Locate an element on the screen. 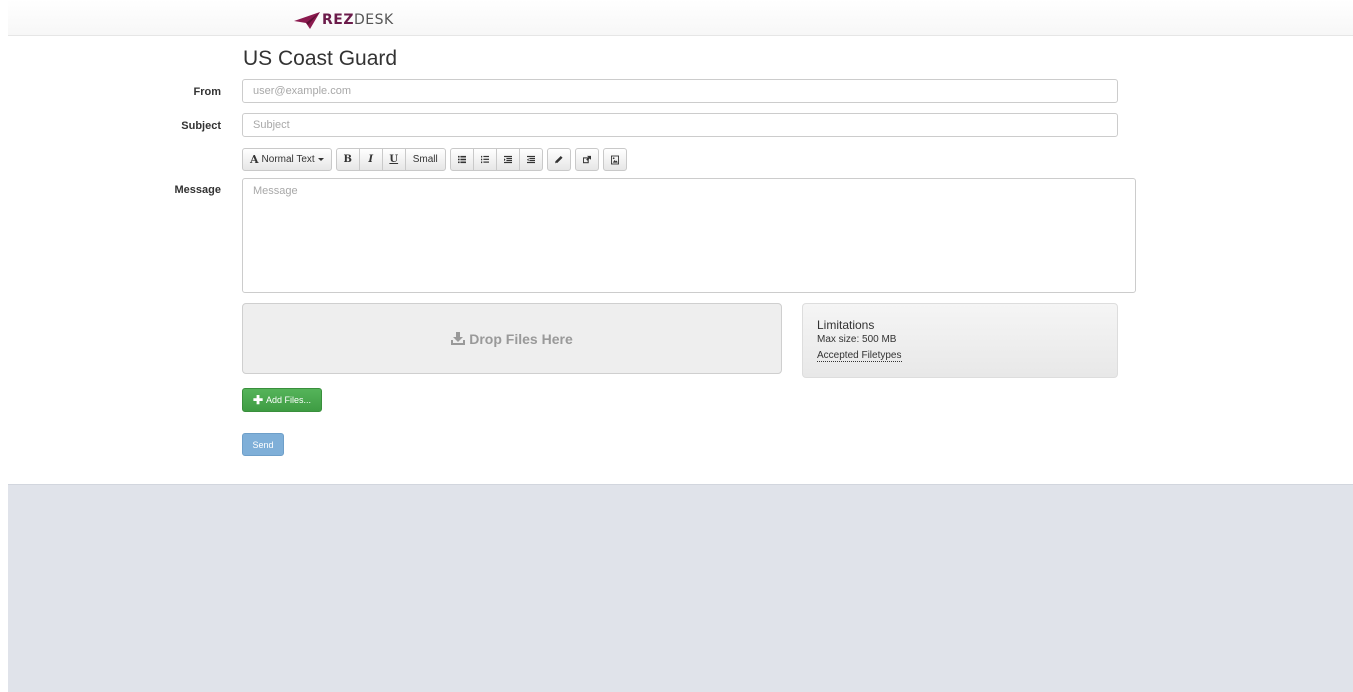 The height and width of the screenshot is (692, 1353). link-button is located at coordinates (586, 159).